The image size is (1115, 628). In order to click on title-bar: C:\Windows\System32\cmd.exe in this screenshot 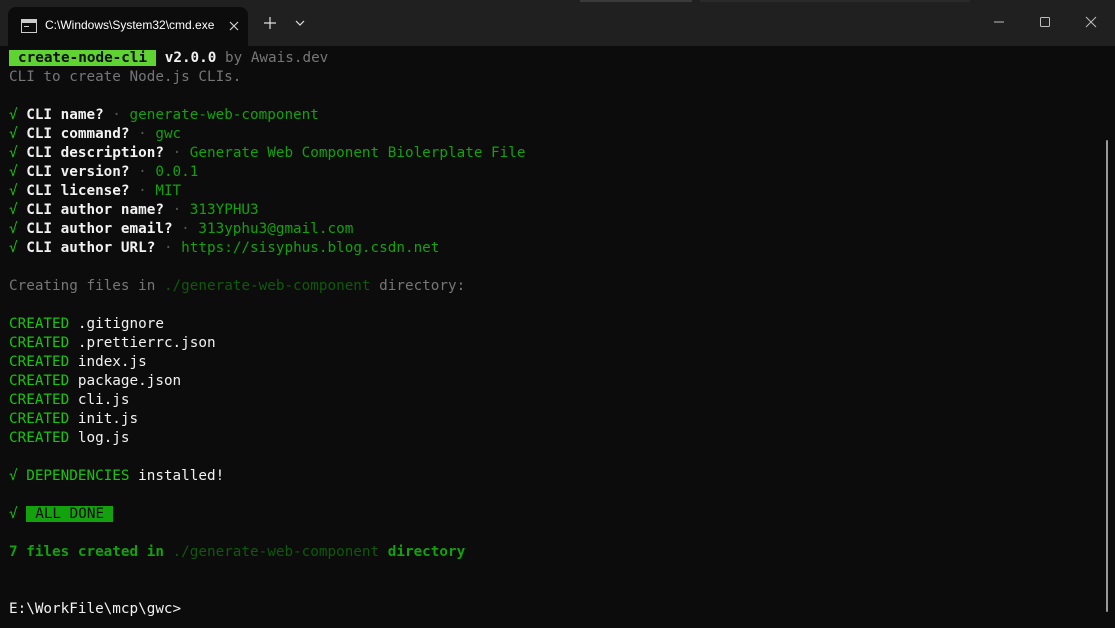, I will do `click(557, 23)`.